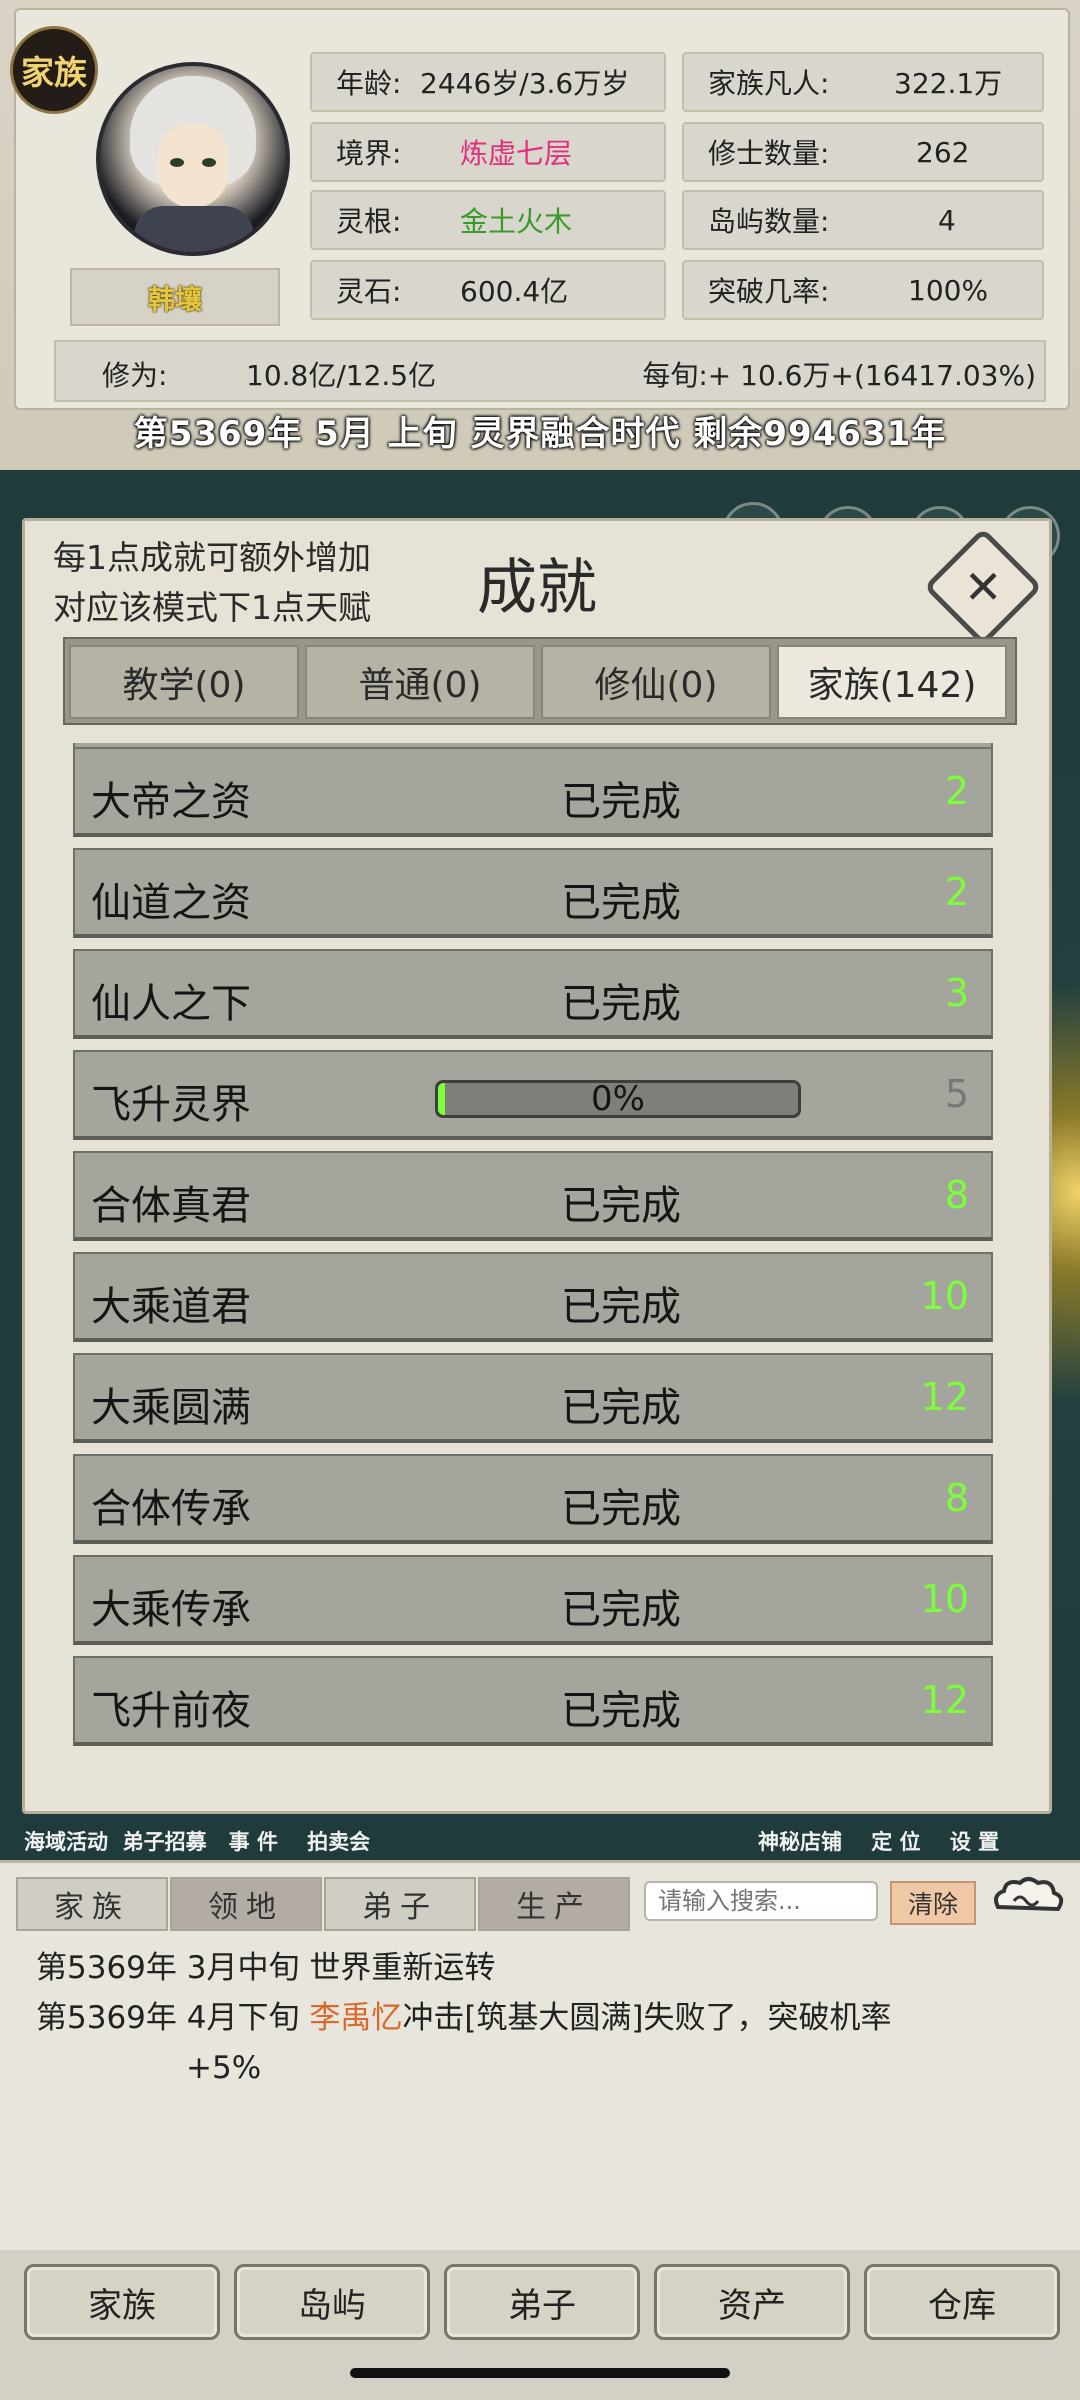  I want to click on cloud-icon, so click(1028, 1898).